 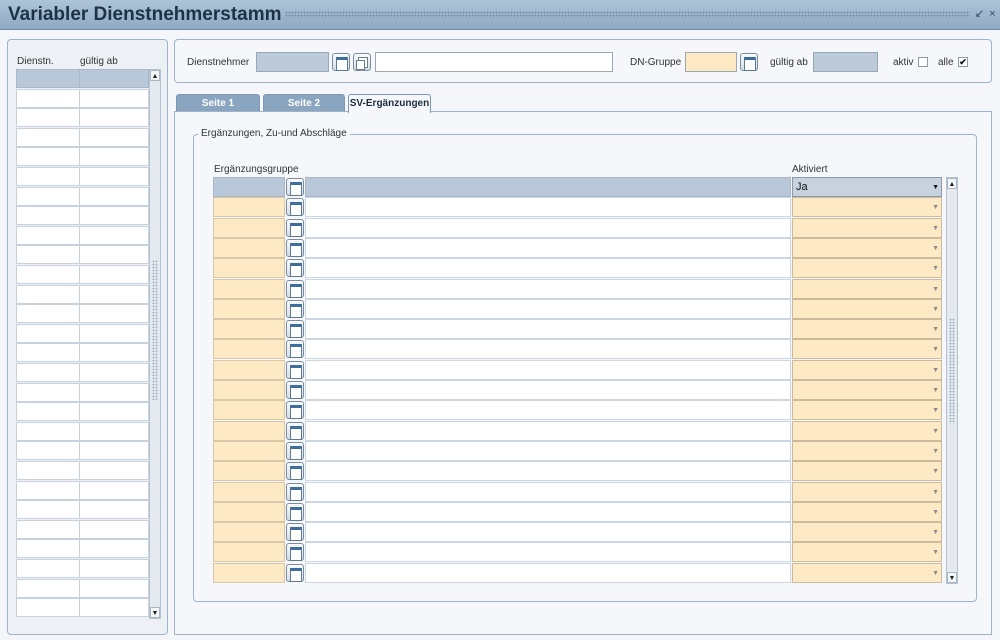 I want to click on scroll-up-icon: ▲, so click(x=952, y=183).